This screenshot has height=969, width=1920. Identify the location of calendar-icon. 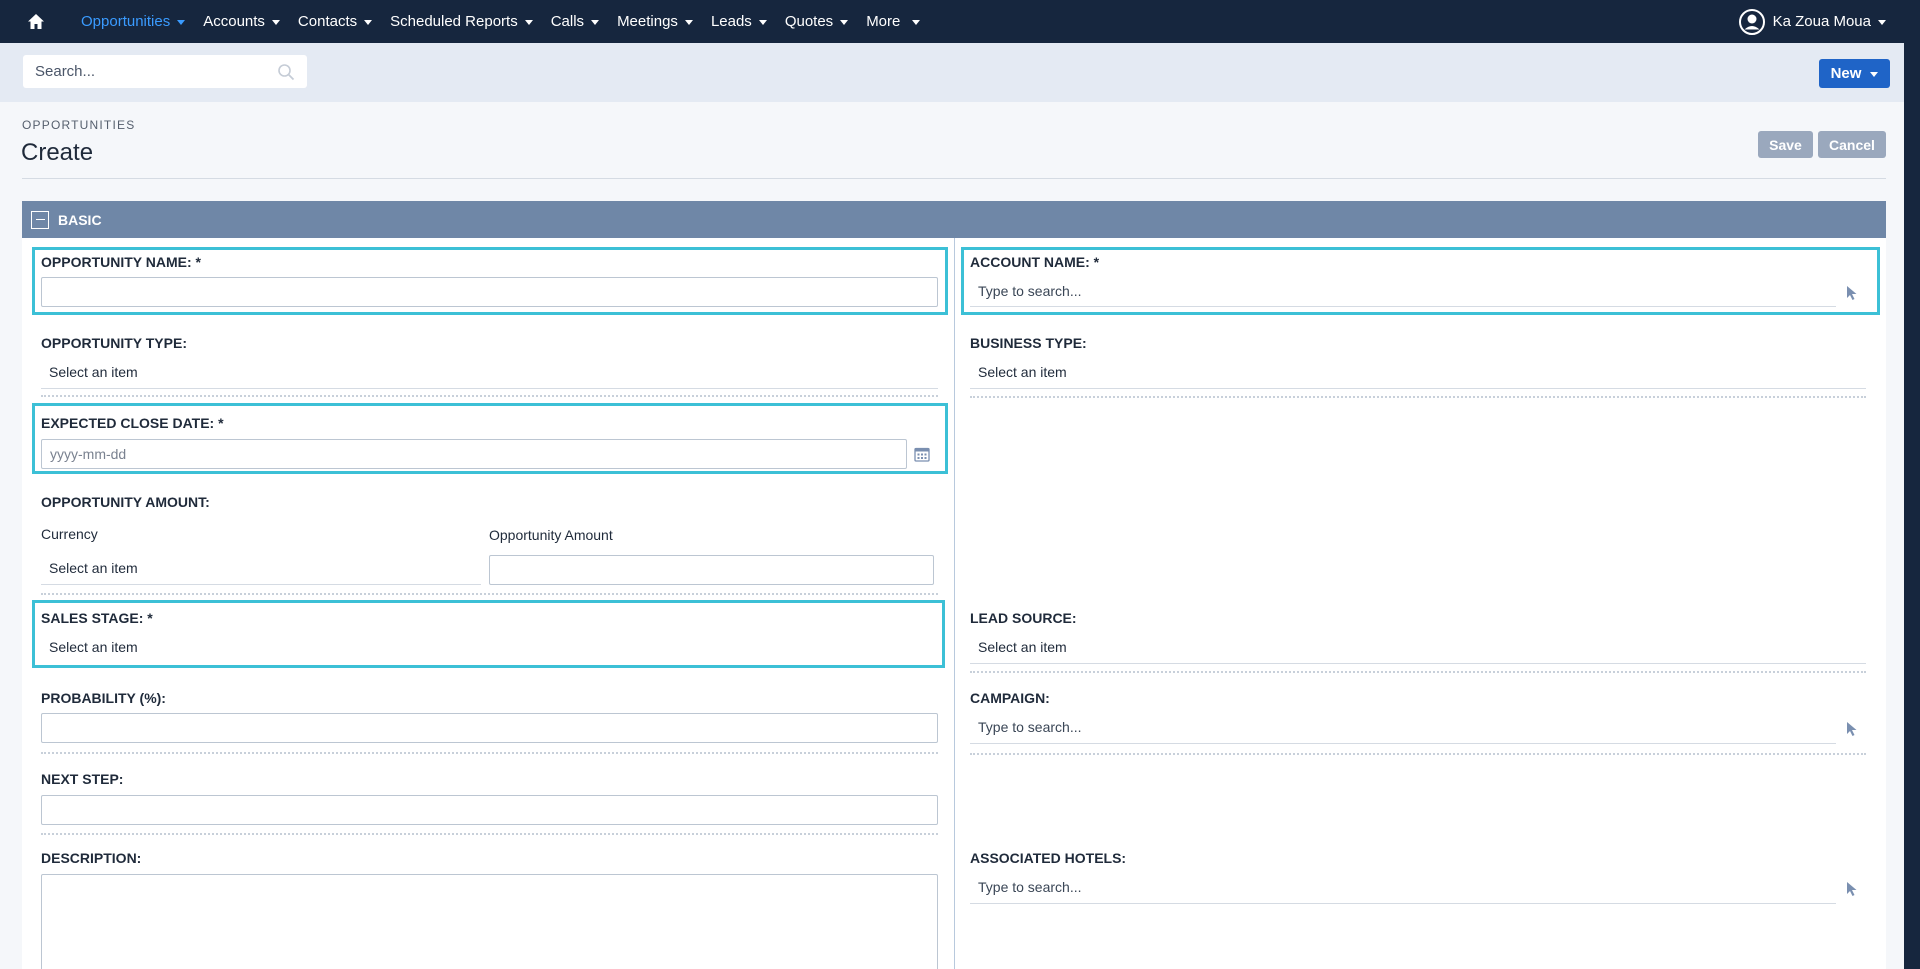
(922, 454).